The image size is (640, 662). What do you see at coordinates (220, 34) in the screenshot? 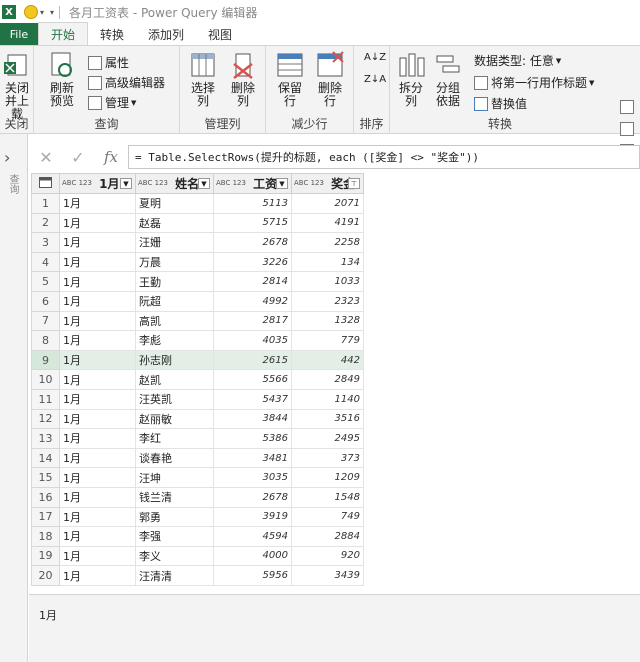
I see `tab-view: 视图` at bounding box center [220, 34].